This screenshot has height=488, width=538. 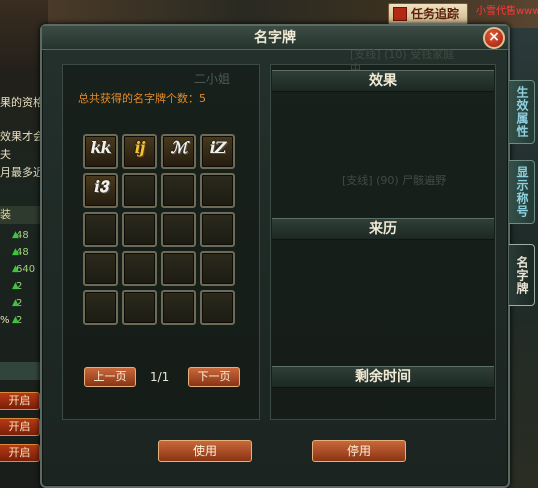 What do you see at coordinates (383, 229) in the screenshot?
I see `source-section-header: 来历` at bounding box center [383, 229].